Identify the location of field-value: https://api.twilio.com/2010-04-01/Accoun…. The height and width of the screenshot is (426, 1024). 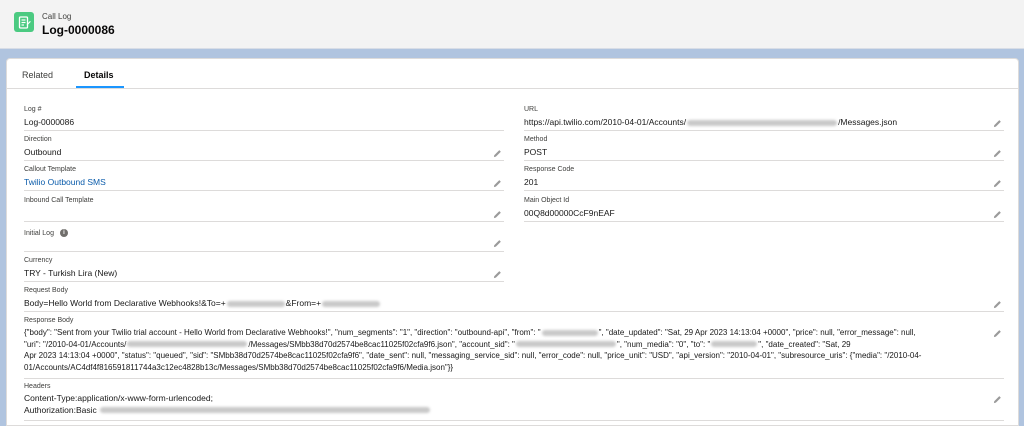
(711, 122).